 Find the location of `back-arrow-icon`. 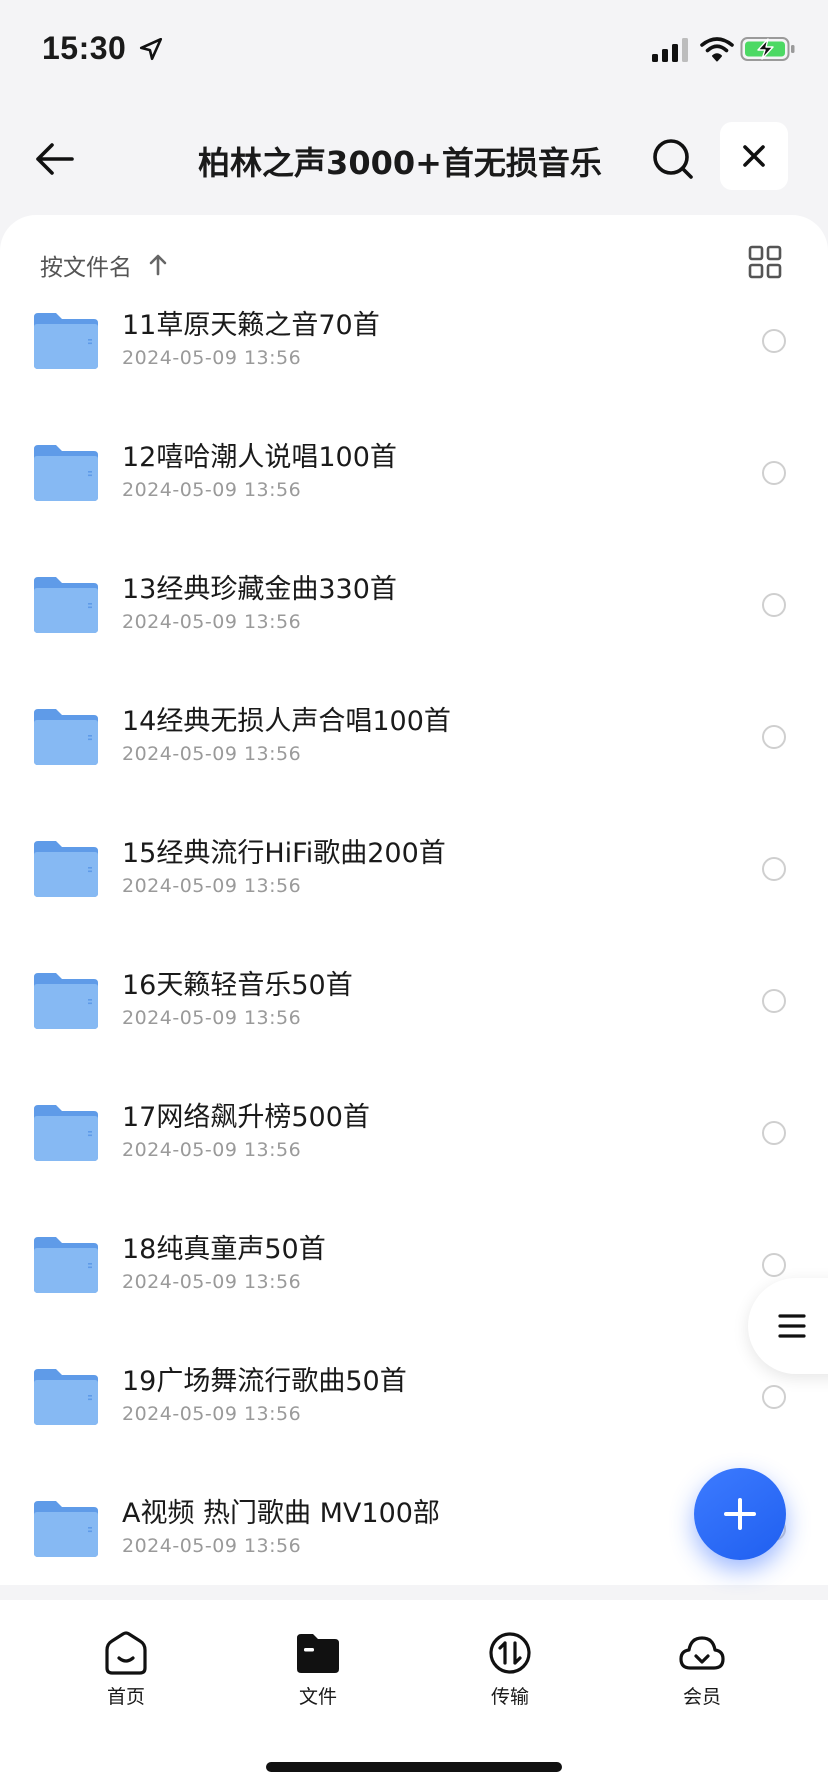

back-arrow-icon is located at coordinates (55, 159).